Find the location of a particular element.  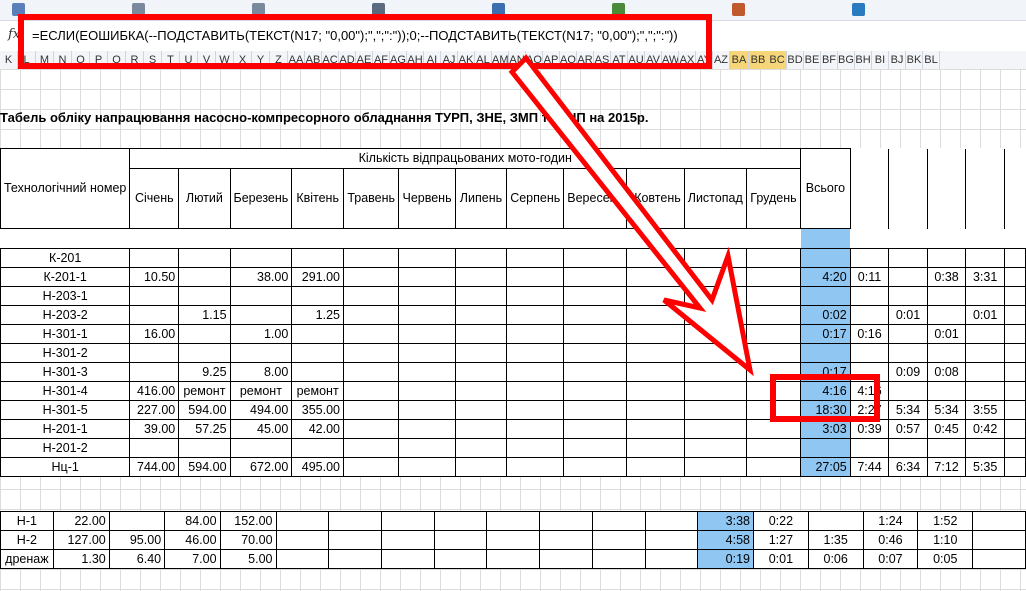

column-header-az: AZ is located at coordinates (721, 60).